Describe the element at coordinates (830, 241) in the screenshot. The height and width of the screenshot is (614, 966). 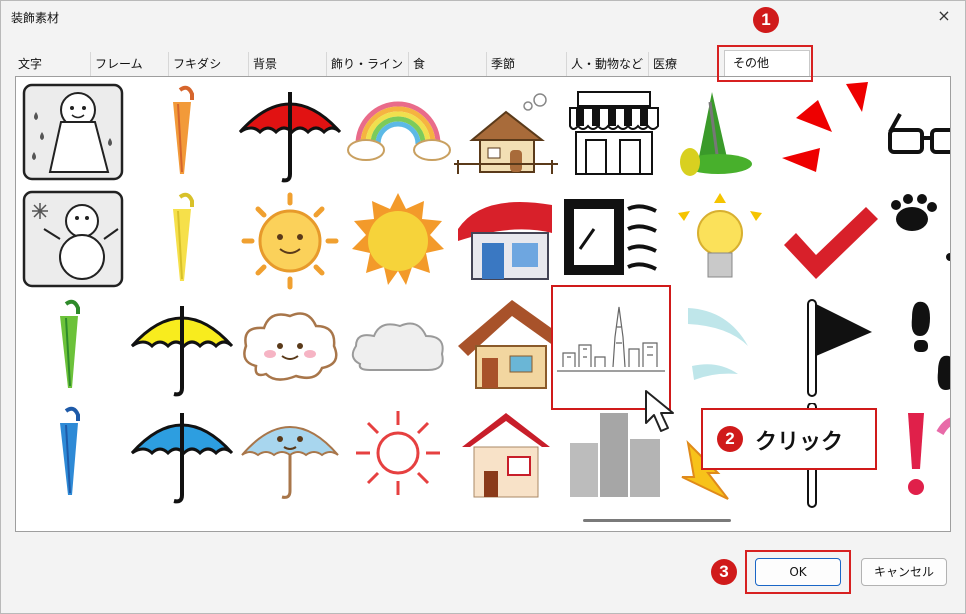
I see `red-check-mark-thumbnail` at that location.